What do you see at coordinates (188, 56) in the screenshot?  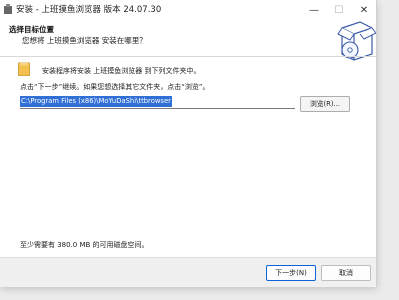 I see `header-divider` at bounding box center [188, 56].